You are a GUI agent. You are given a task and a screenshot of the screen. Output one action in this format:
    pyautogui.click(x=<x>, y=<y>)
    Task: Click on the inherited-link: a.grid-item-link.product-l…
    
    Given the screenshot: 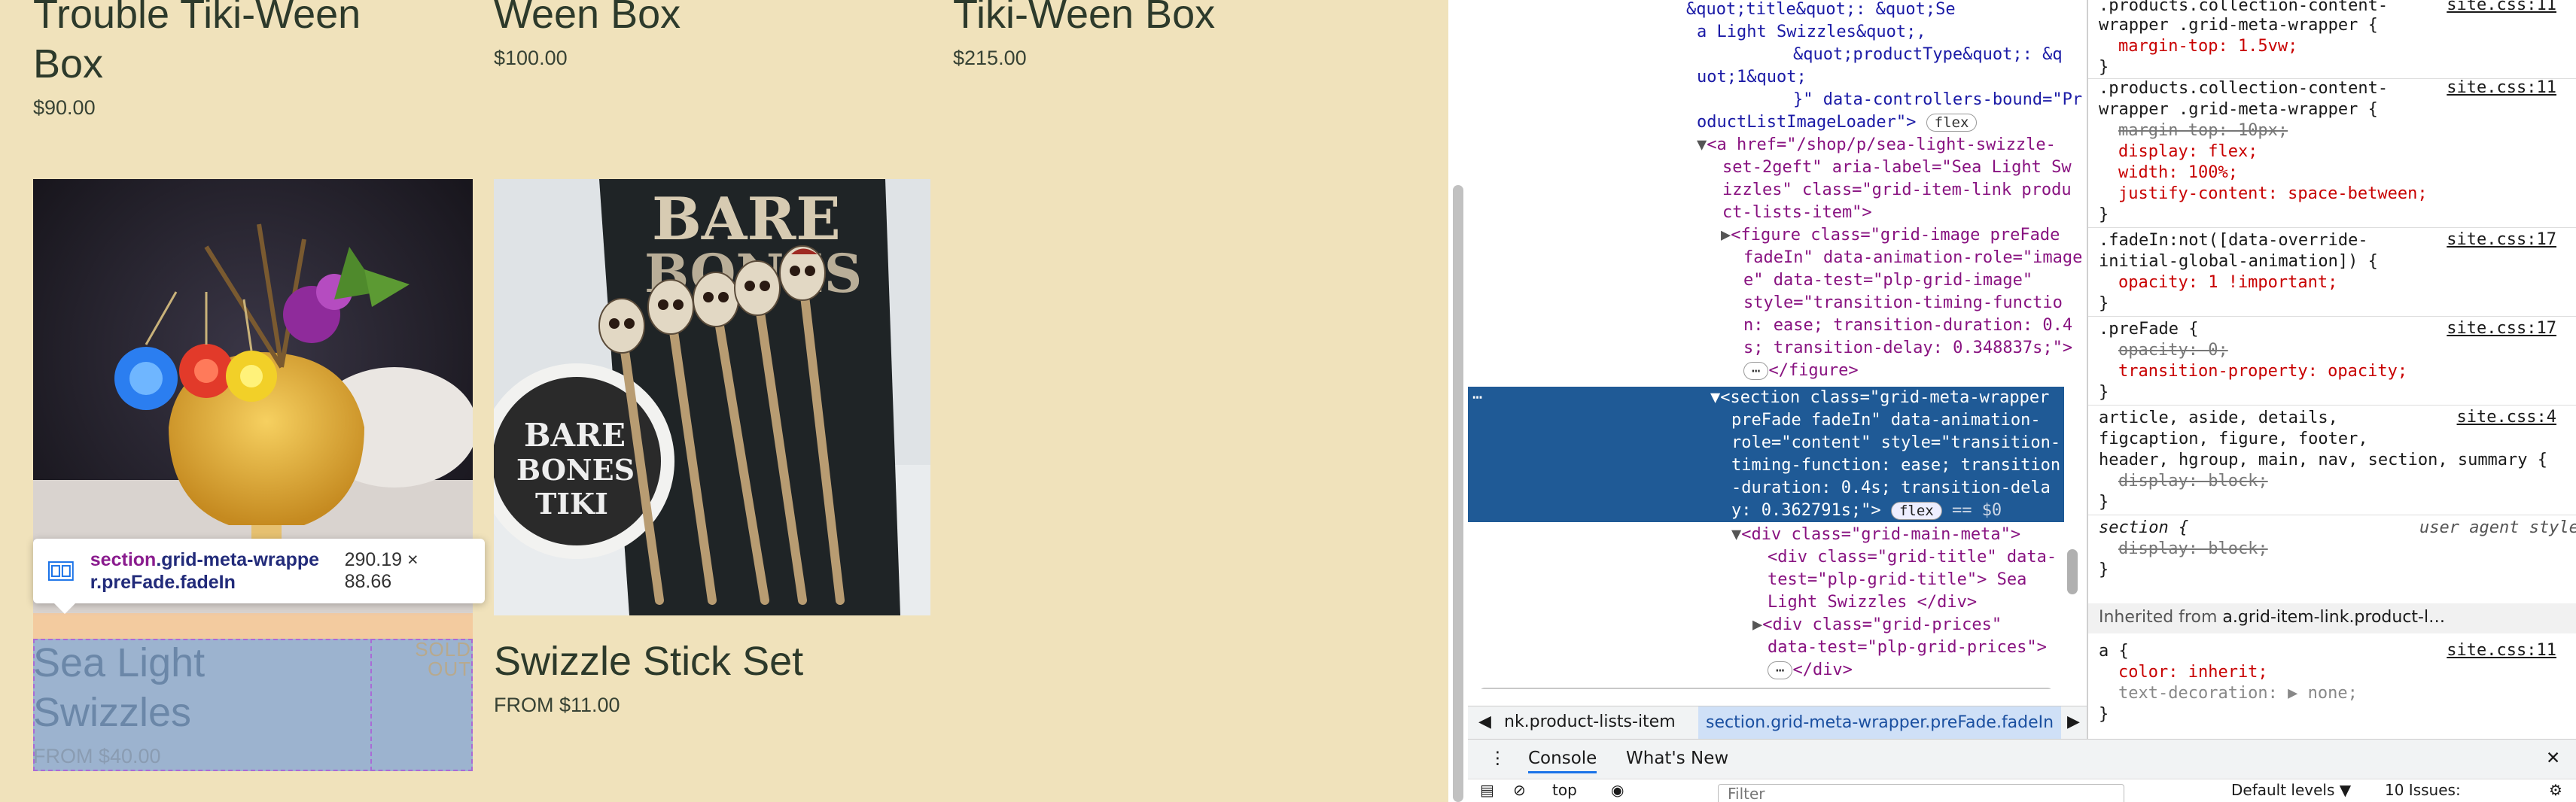 What is the action you would take?
    pyautogui.click(x=2333, y=617)
    